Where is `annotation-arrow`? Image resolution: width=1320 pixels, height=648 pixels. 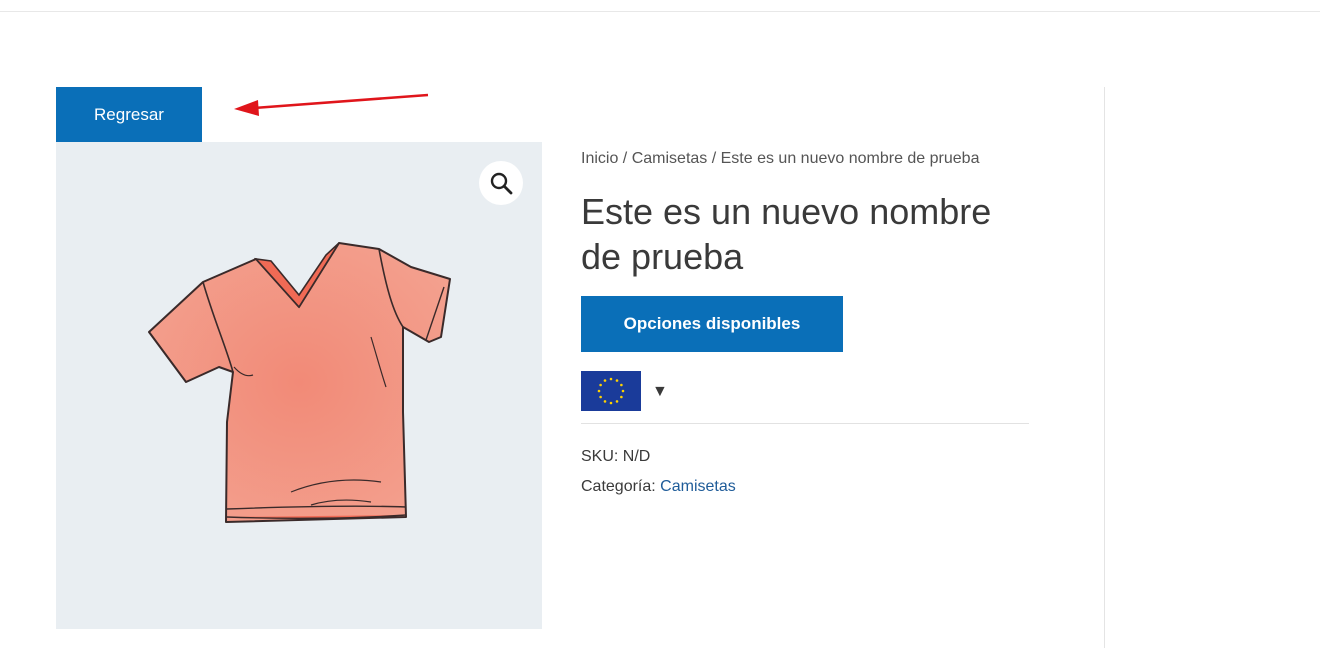 annotation-arrow is located at coordinates (331, 104).